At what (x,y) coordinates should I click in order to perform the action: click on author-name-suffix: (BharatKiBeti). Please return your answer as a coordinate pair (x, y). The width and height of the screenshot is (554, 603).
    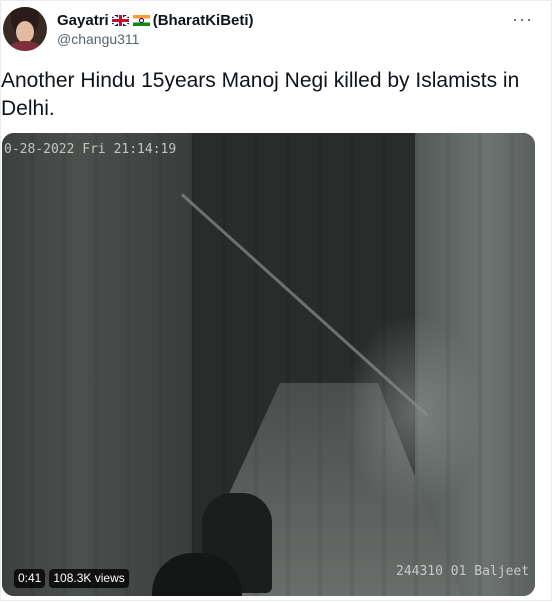
    Looking at the image, I should click on (203, 20).